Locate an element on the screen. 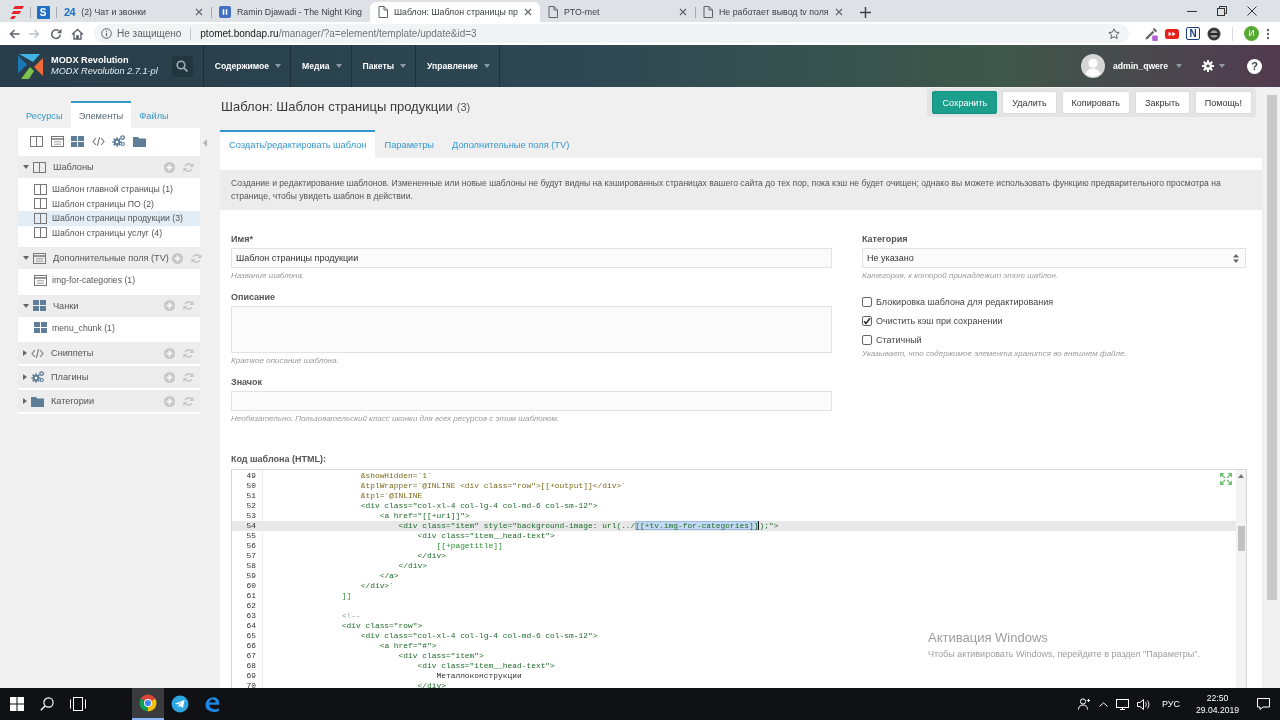 The height and width of the screenshot is (720, 1280). settings-icon is located at coordinates (1208, 66).